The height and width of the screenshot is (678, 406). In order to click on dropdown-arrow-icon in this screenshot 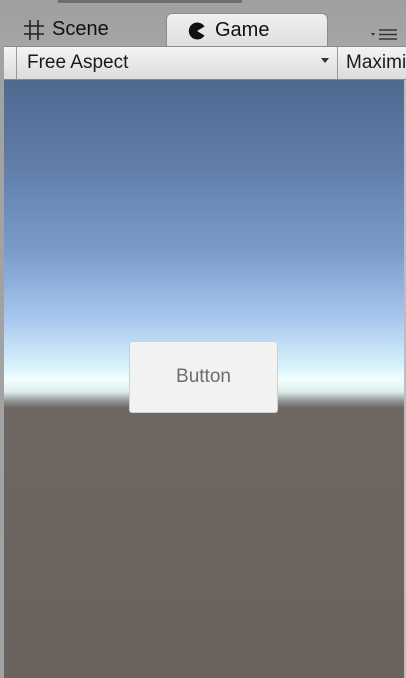, I will do `click(325, 60)`.